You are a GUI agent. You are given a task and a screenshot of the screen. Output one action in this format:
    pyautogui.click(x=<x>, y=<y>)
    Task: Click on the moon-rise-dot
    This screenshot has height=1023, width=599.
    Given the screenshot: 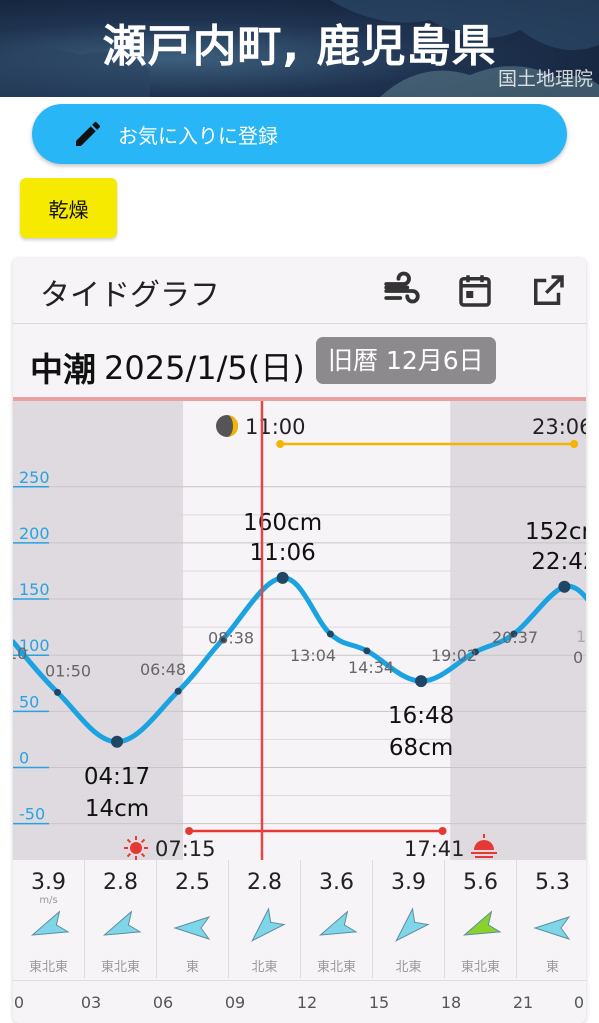 What is the action you would take?
    pyautogui.click(x=280, y=444)
    